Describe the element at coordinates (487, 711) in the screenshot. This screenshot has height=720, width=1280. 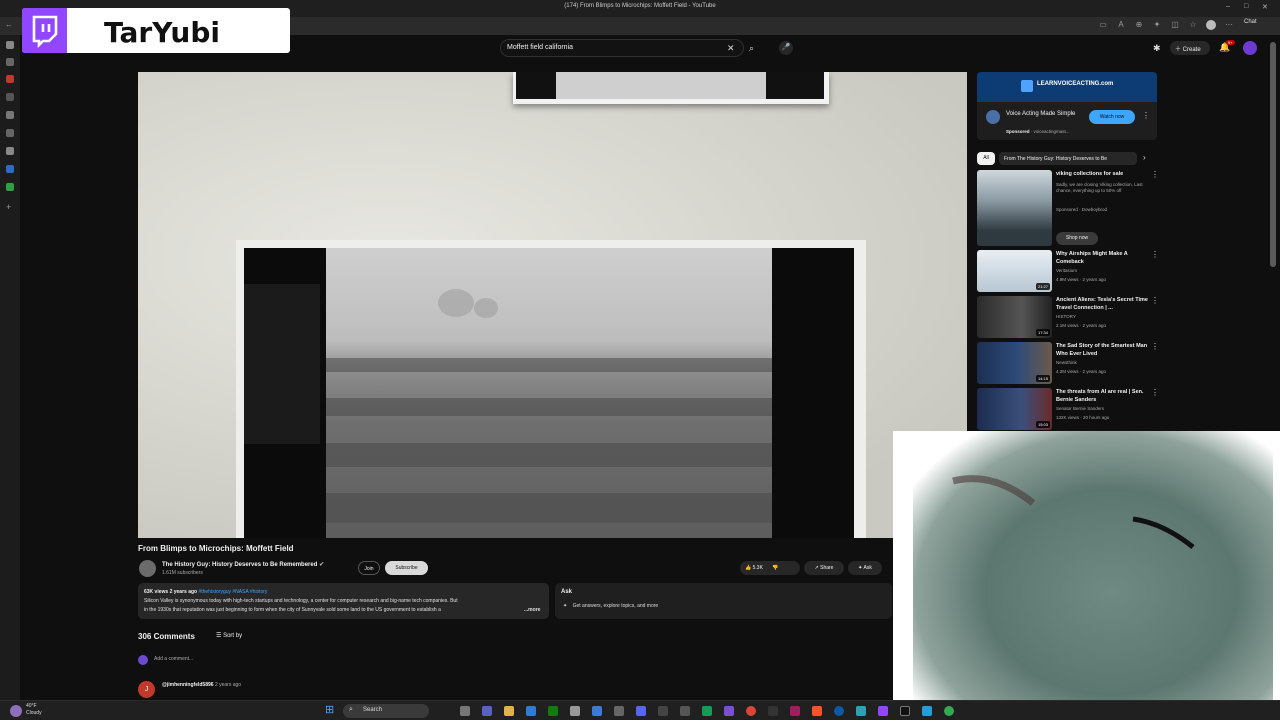
I see `teams-icon` at that location.